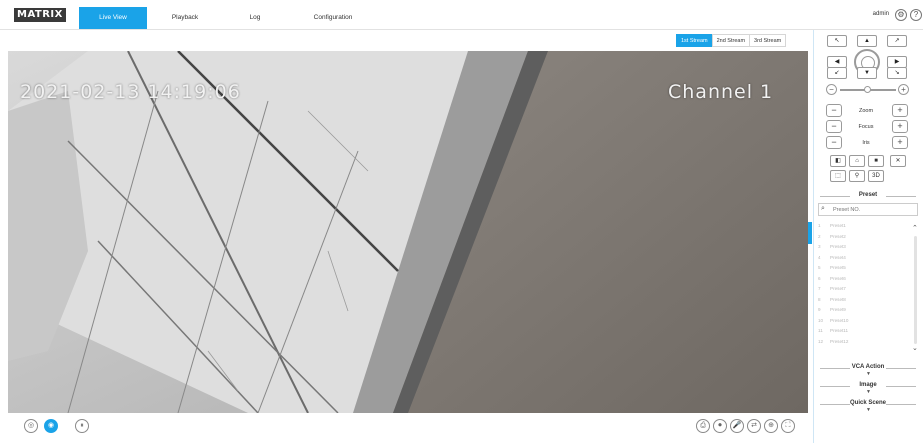 This screenshot has height=443, width=923. What do you see at coordinates (819, 267) in the screenshot?
I see `preset-number: 5` at bounding box center [819, 267].